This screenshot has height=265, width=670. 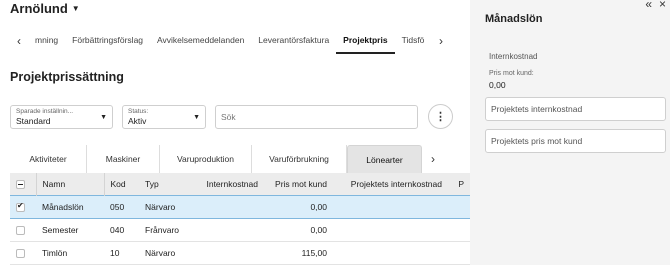 What do you see at coordinates (575, 141) in the screenshot?
I see `project-price-field: Projektets pris mot kund` at bounding box center [575, 141].